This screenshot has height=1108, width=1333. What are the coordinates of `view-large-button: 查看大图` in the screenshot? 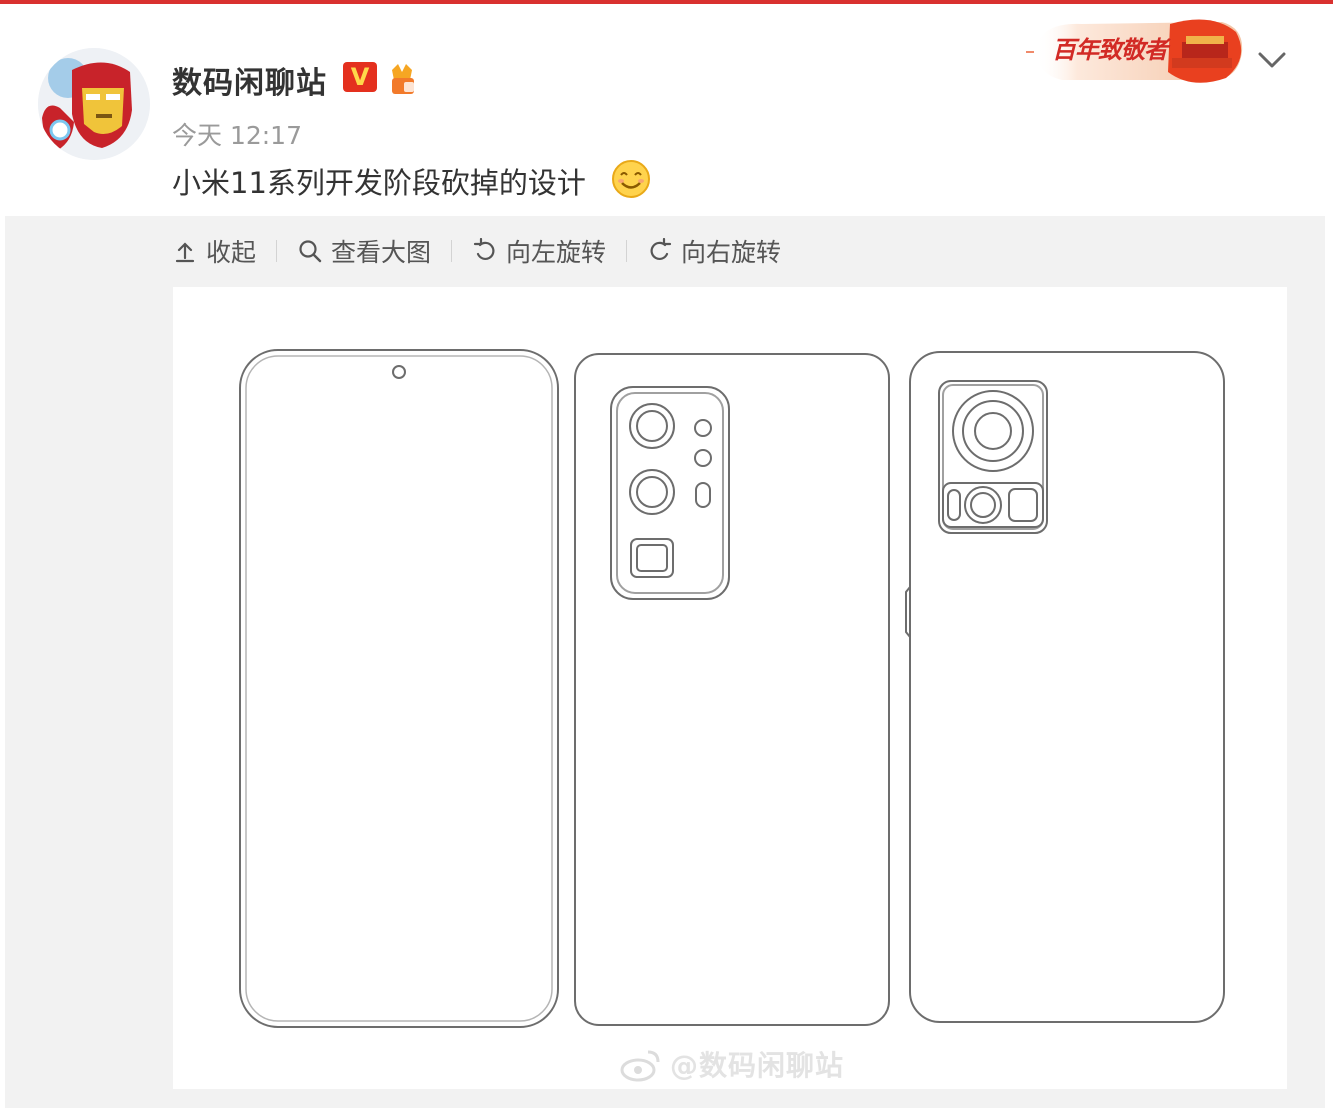 It's located at (364, 251).